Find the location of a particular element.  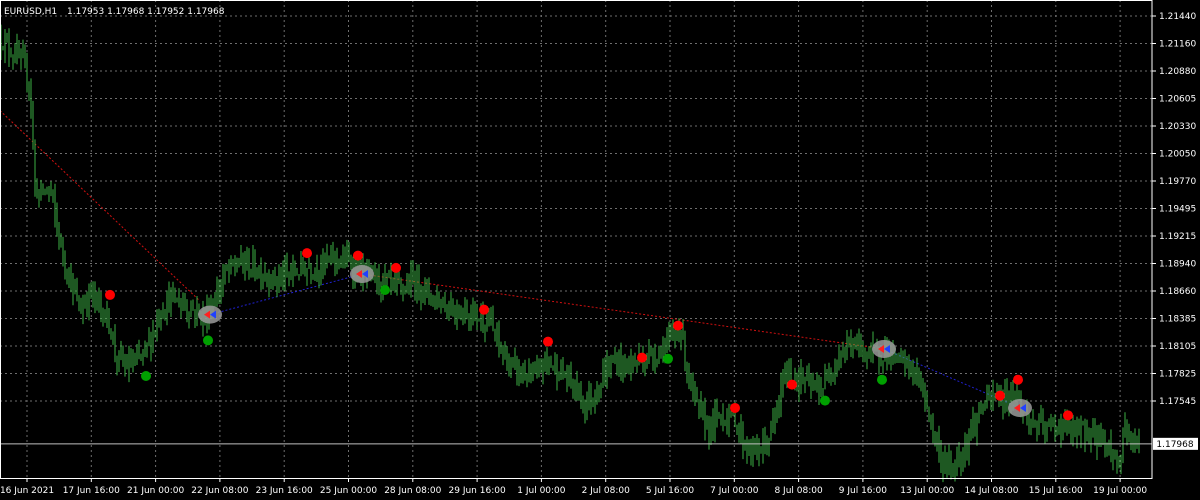

x-tick-label: 19 Jul 00:00 is located at coordinates (1120, 491).